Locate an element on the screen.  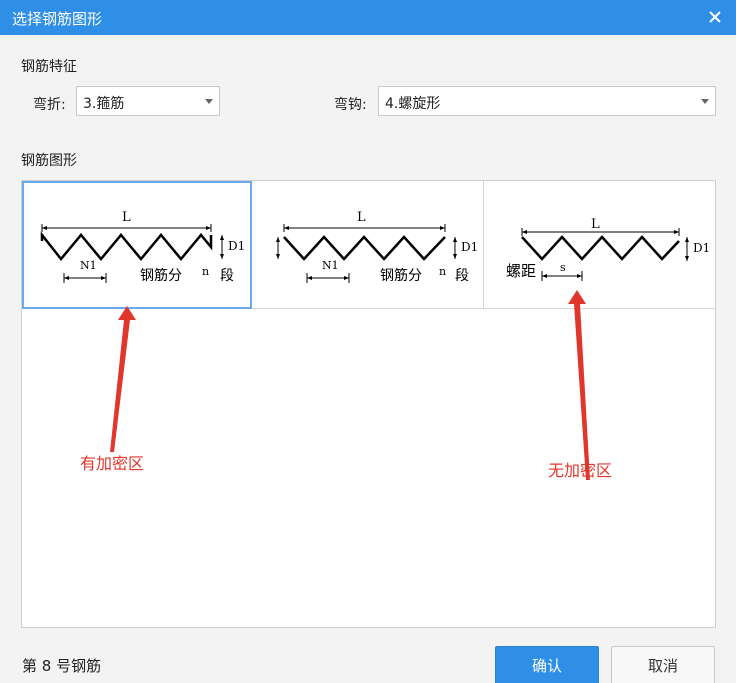
densified-region-note: 有加密区 is located at coordinates (112, 463).